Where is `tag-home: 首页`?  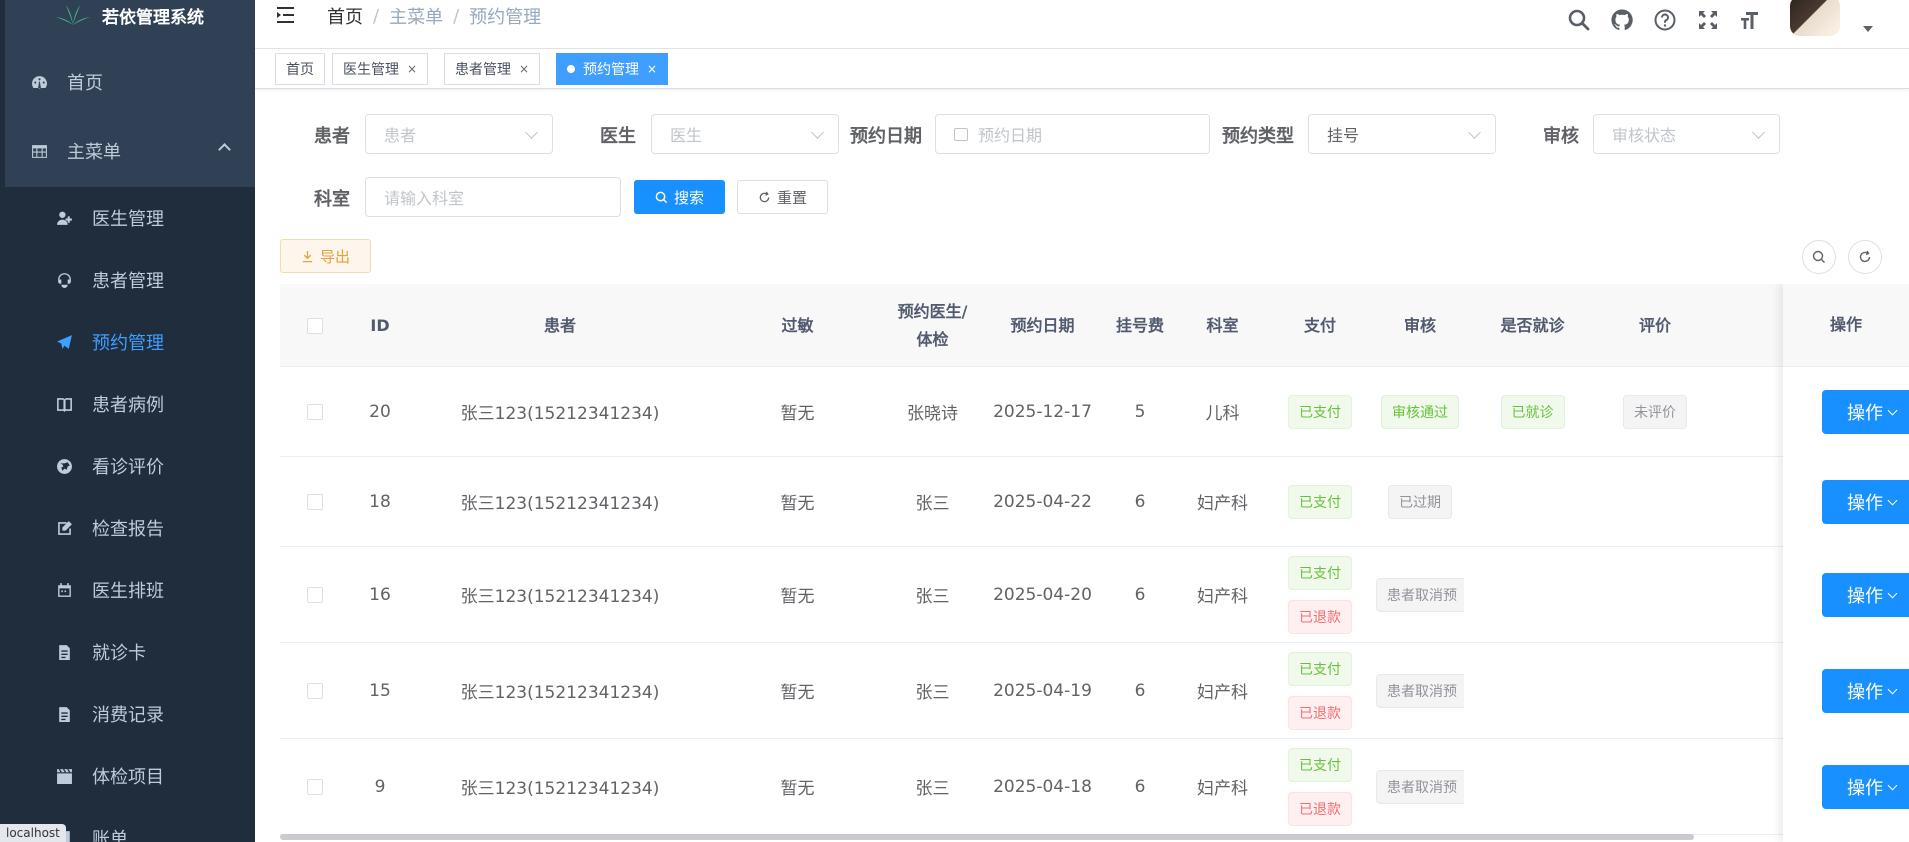
tag-home: 首页 is located at coordinates (300, 69).